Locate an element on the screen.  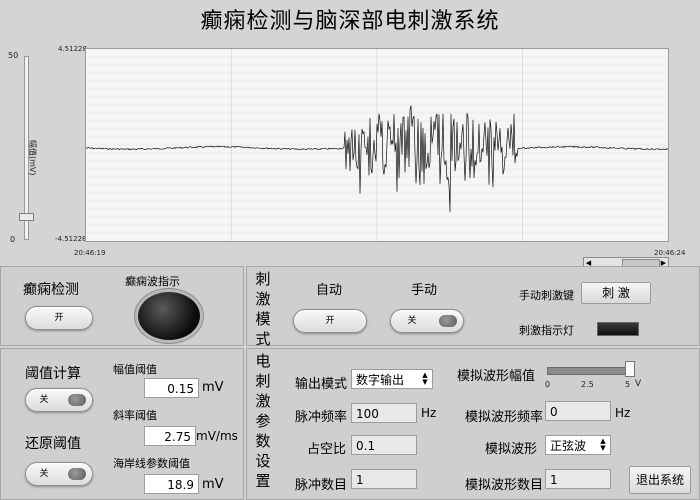
restore-threshold-knob-icon is located at coordinates (77, 474).